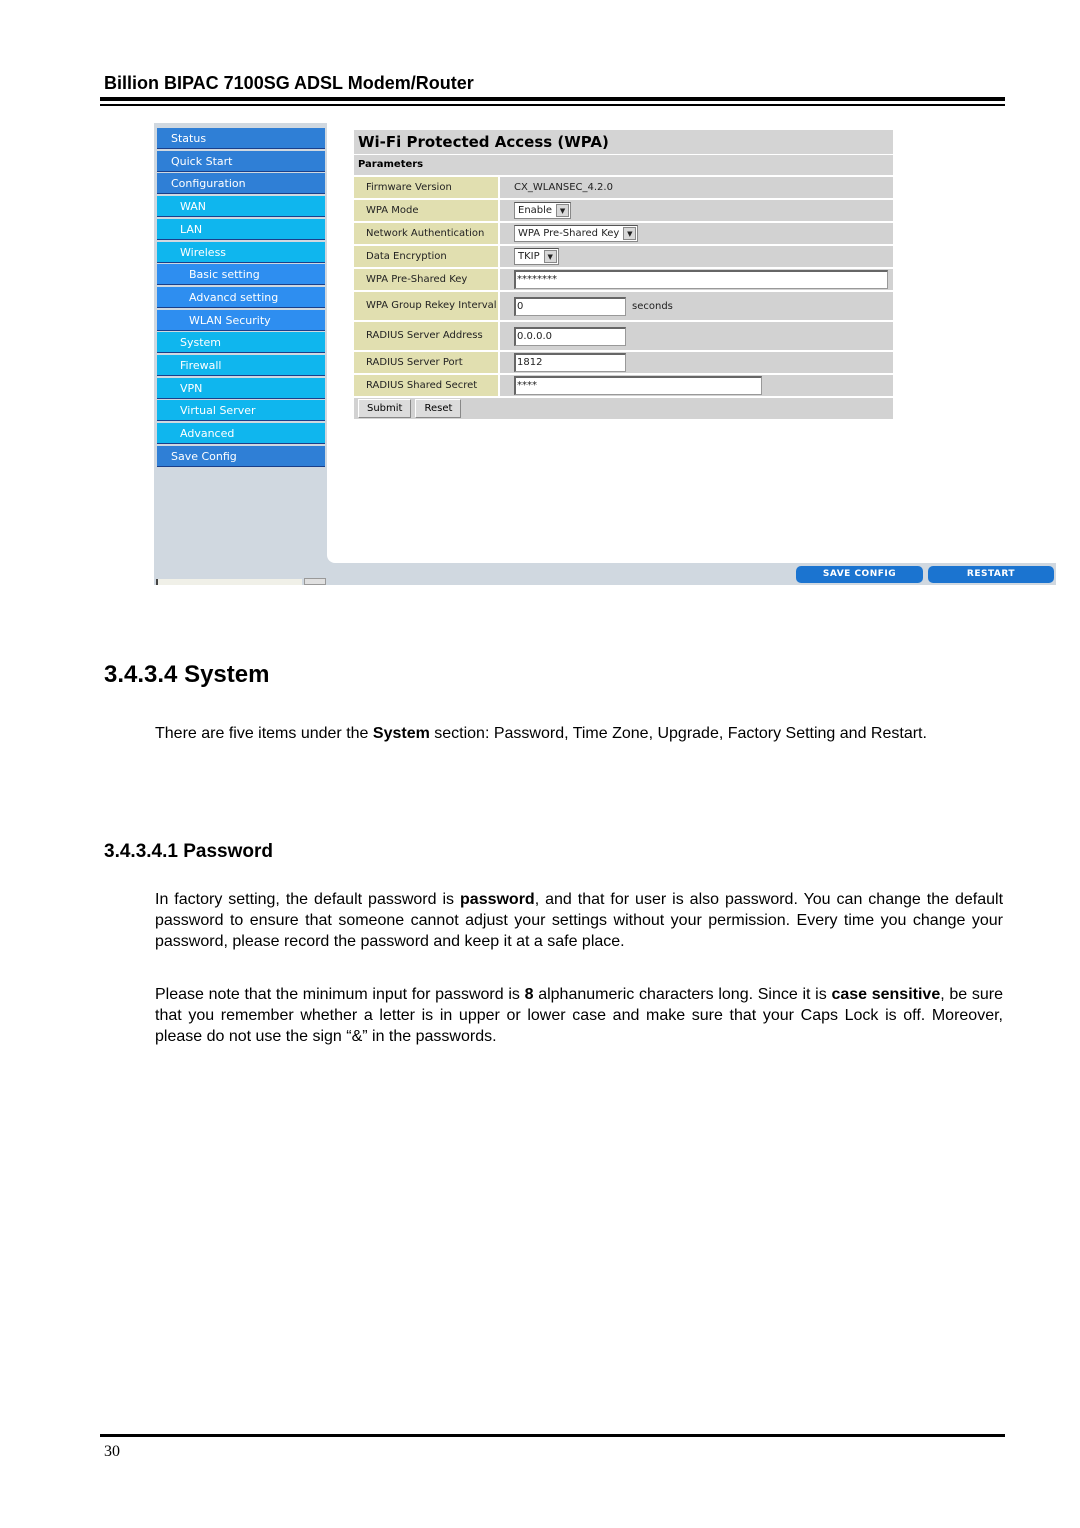  What do you see at coordinates (623, 408) in the screenshot?
I see `form-buttons: Submit Reset` at bounding box center [623, 408].